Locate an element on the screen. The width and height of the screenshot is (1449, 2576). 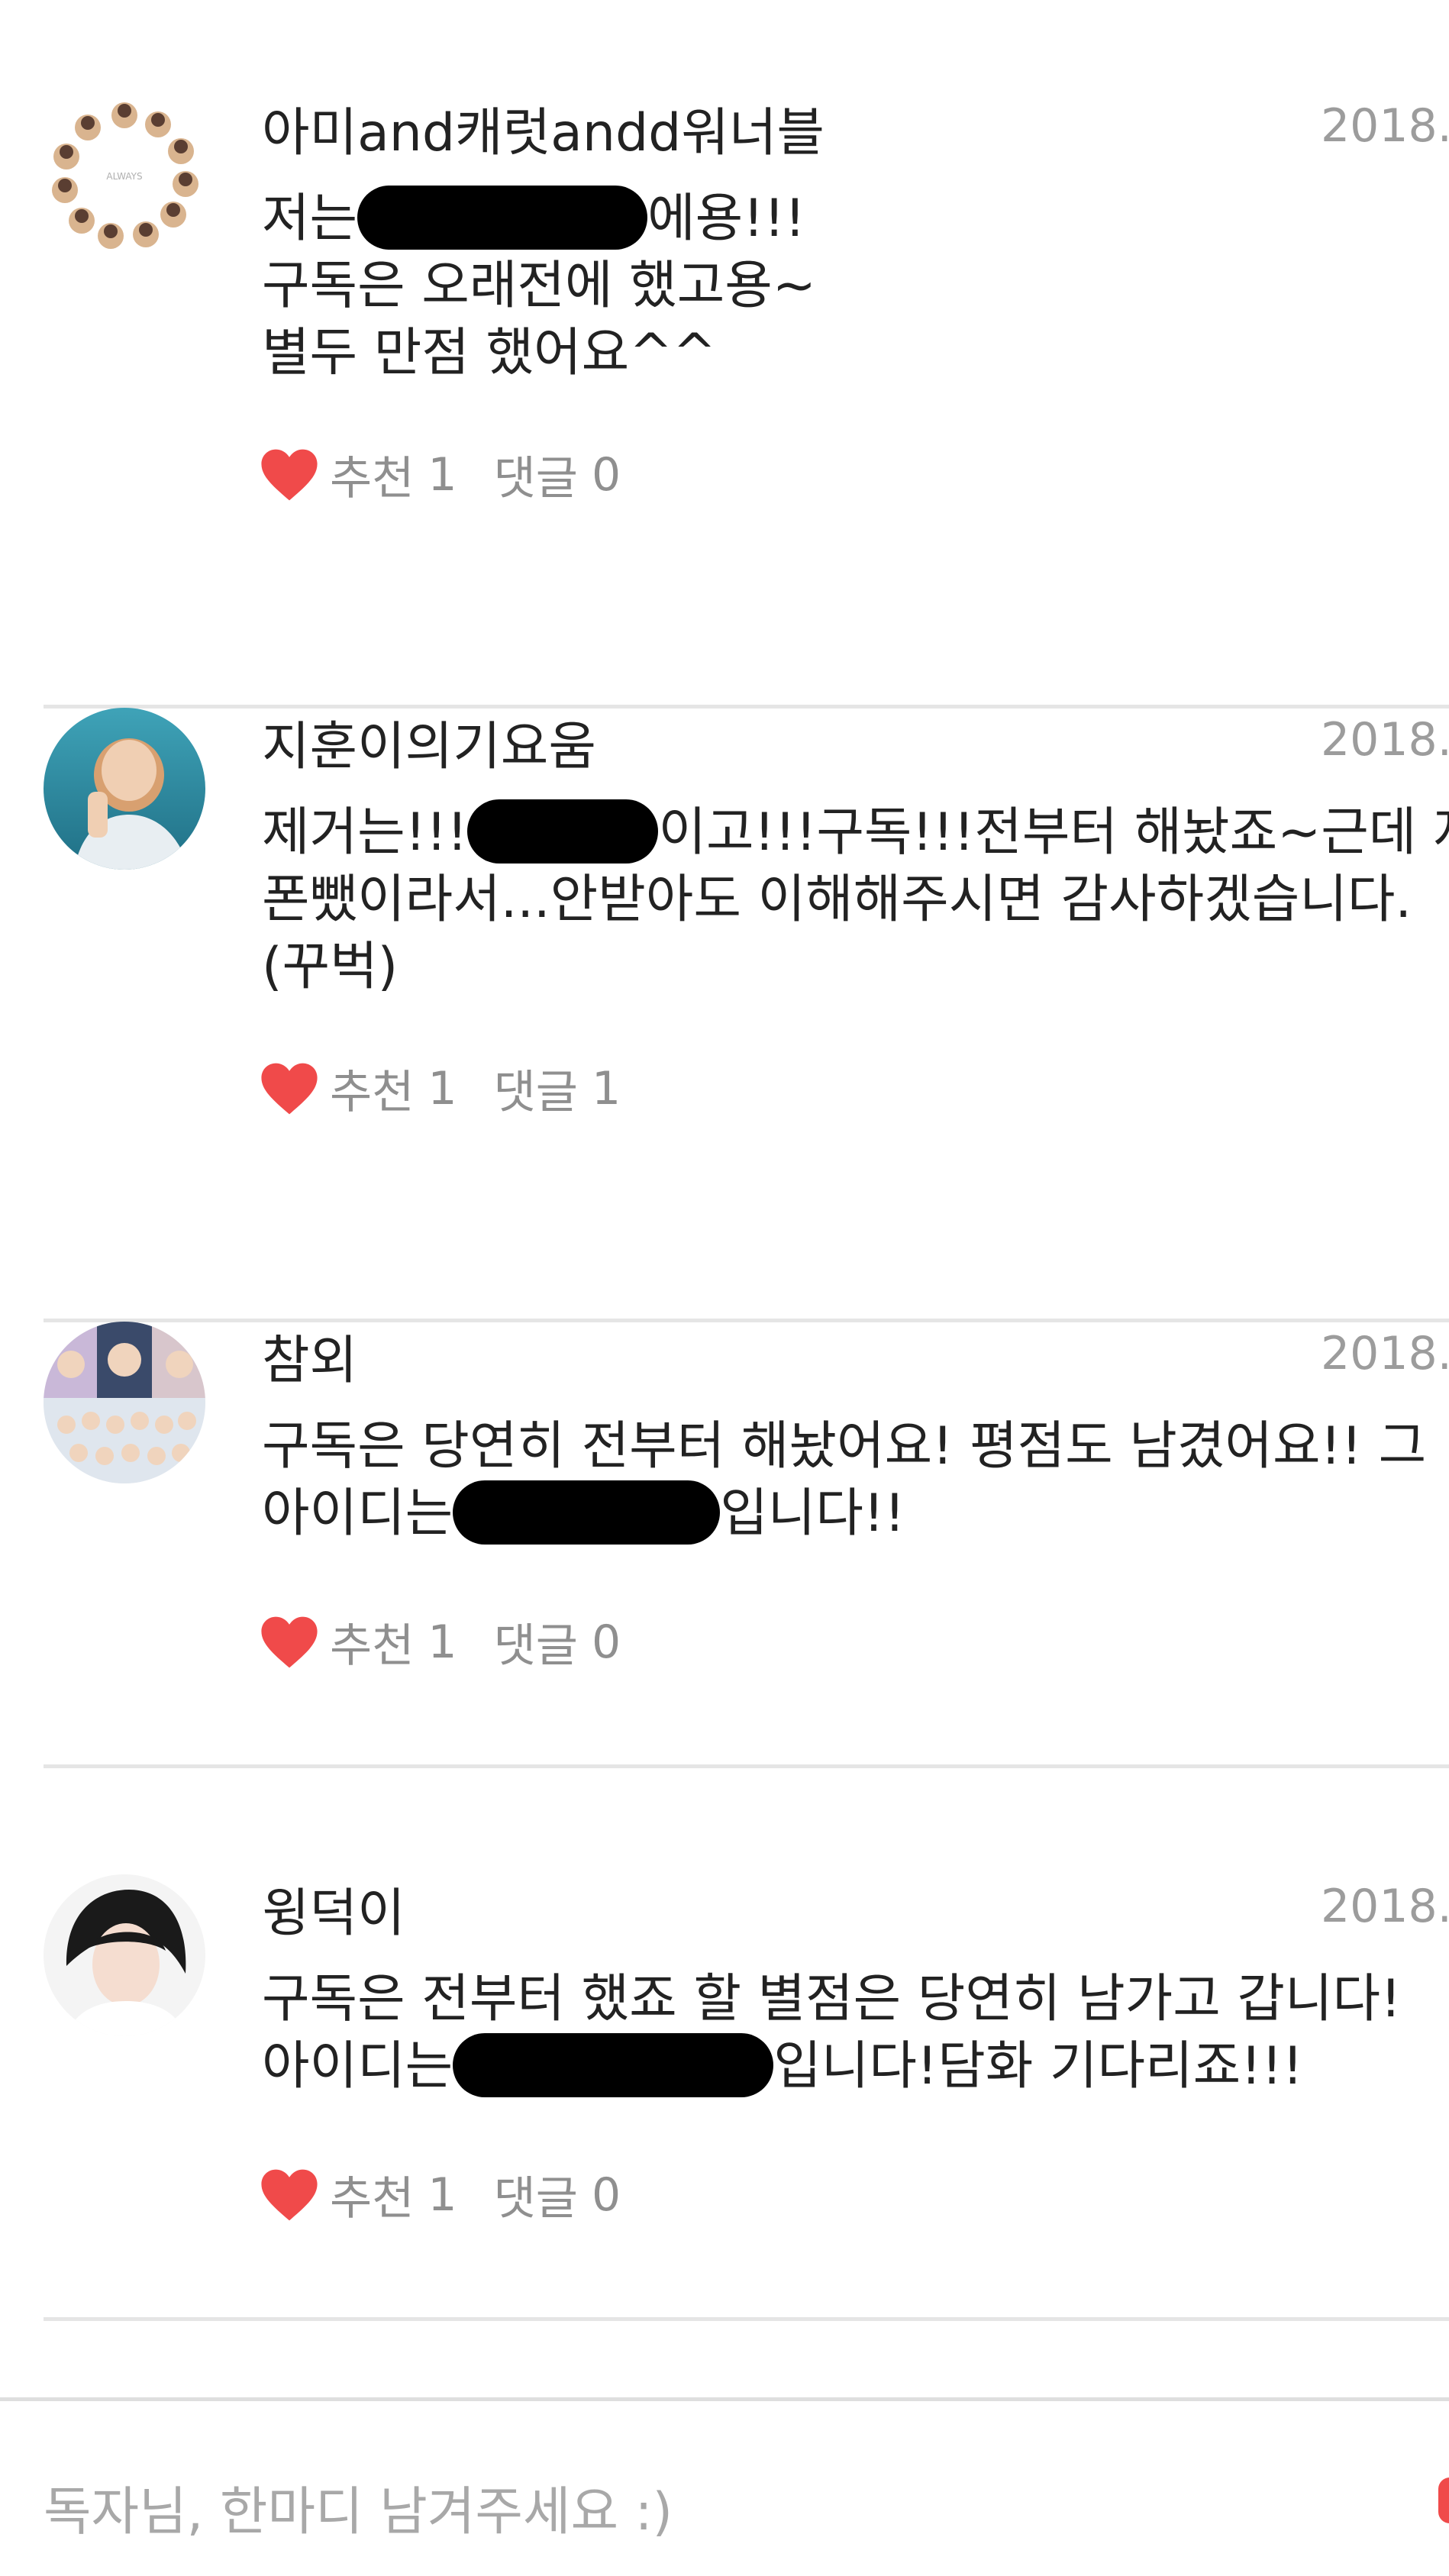
comment-input is located at coordinates (723, 2512).